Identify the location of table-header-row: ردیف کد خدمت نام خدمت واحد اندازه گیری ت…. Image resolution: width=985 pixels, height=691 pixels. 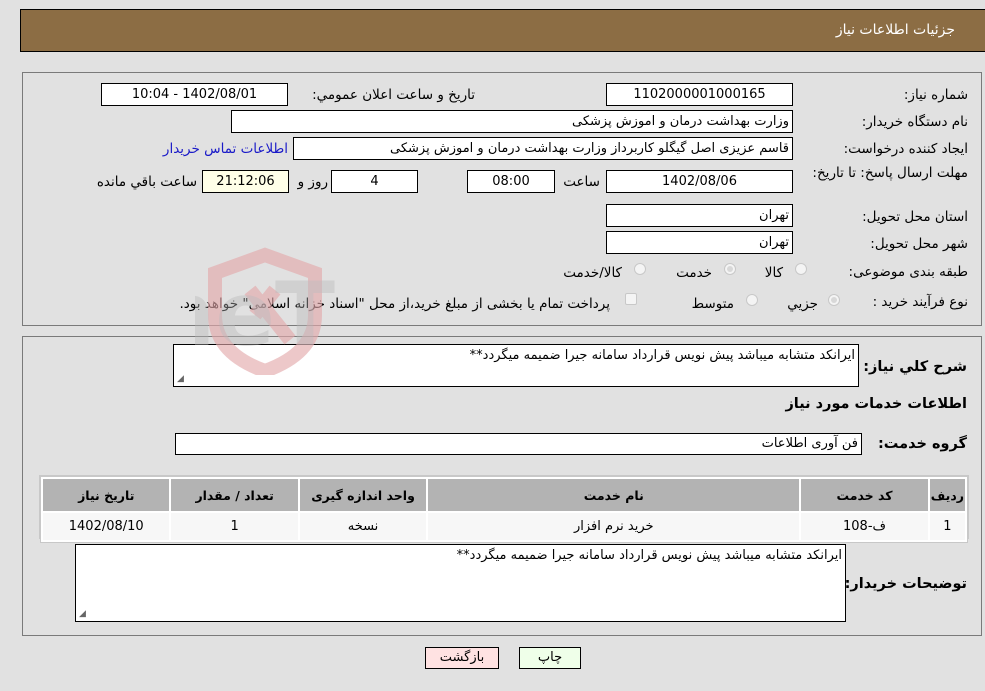
(504, 495).